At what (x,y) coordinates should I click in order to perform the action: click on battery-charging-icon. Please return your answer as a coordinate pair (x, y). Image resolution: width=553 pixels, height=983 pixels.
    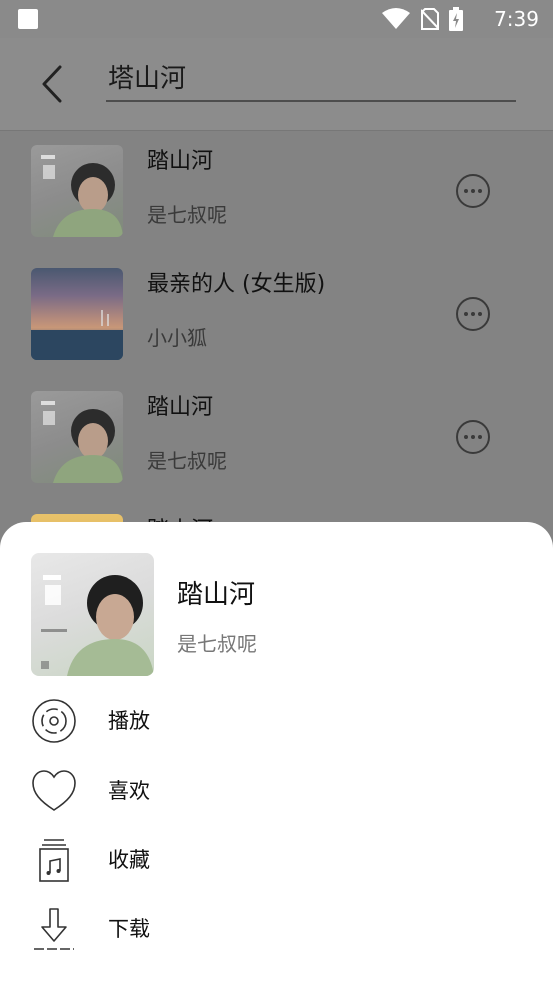
    Looking at the image, I should click on (456, 19).